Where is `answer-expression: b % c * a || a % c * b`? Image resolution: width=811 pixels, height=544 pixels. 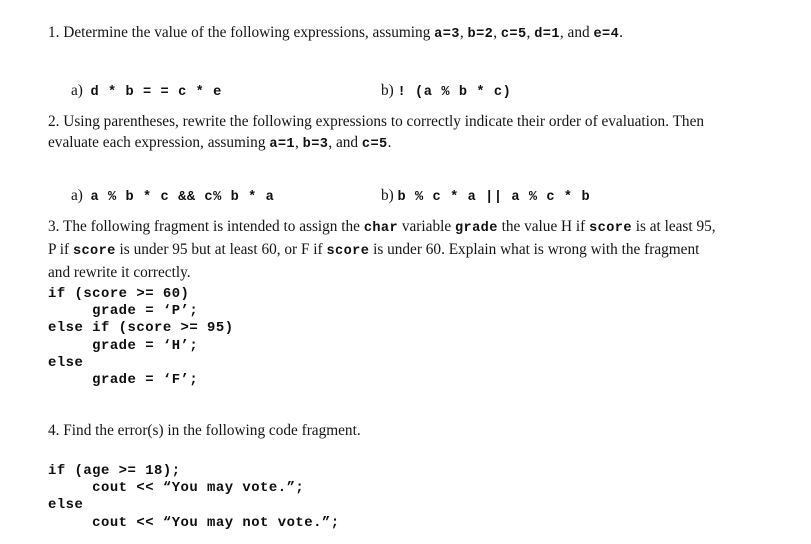
answer-expression: b % c * a || a % c * b is located at coordinates (494, 197).